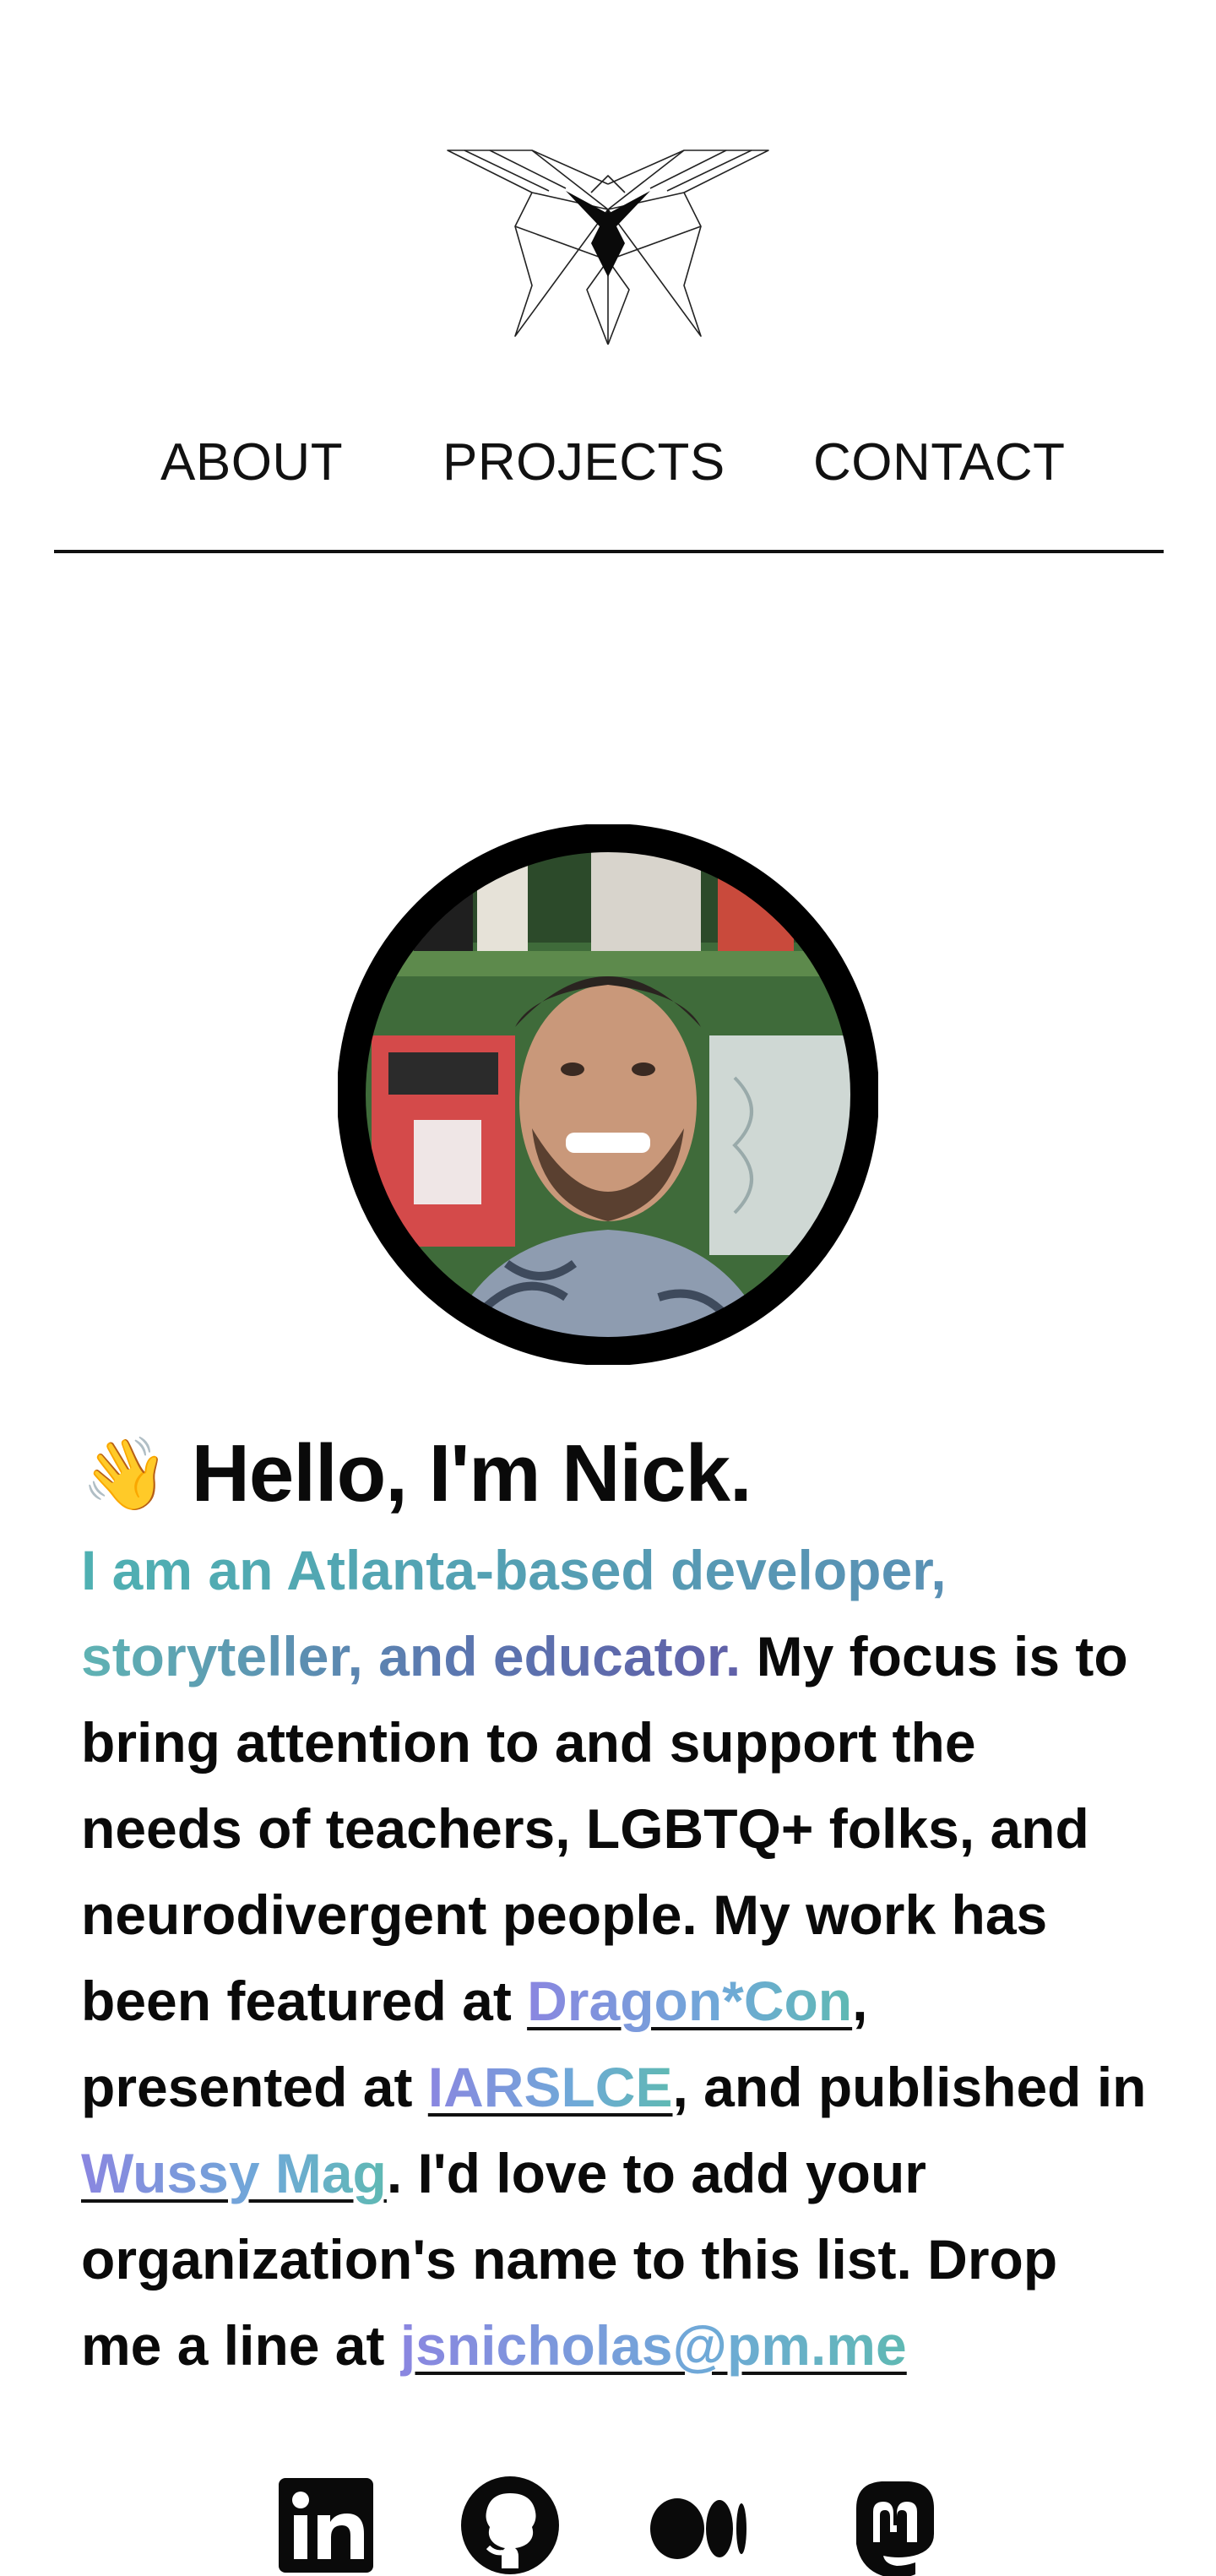 This screenshot has height=2576, width=1216. What do you see at coordinates (934, 1656) in the screenshot?
I see `bio-text: My focus is to` at bounding box center [934, 1656].